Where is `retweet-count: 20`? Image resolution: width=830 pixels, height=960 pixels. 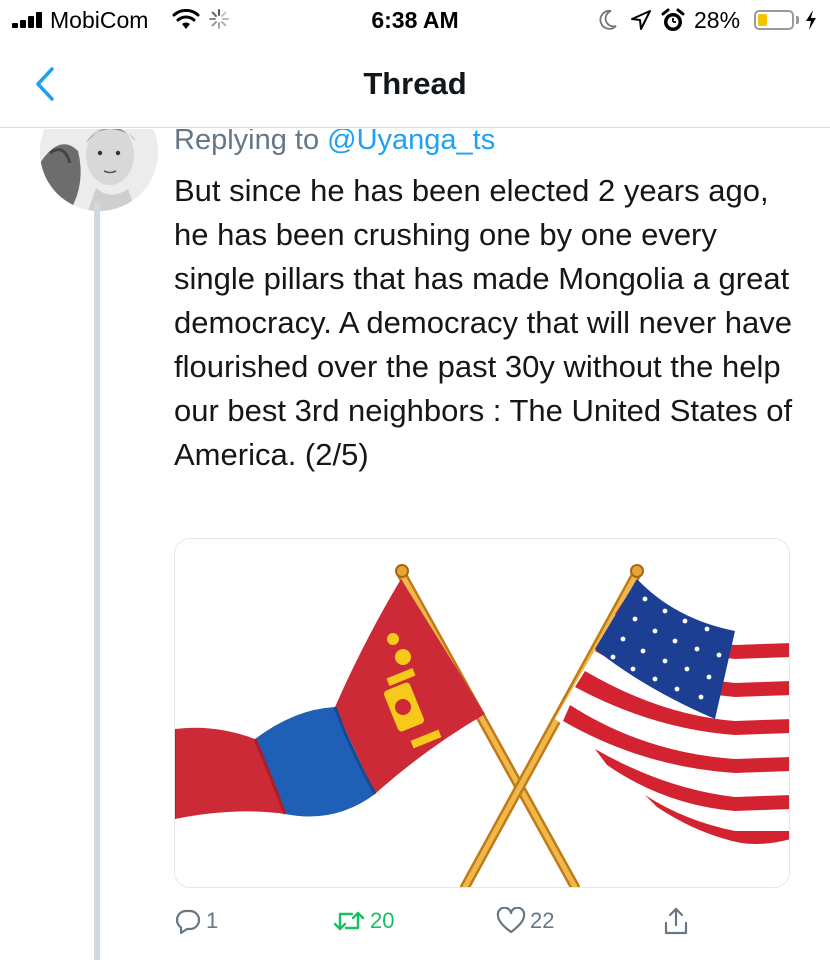
retweet-count: 20 is located at coordinates (382, 920).